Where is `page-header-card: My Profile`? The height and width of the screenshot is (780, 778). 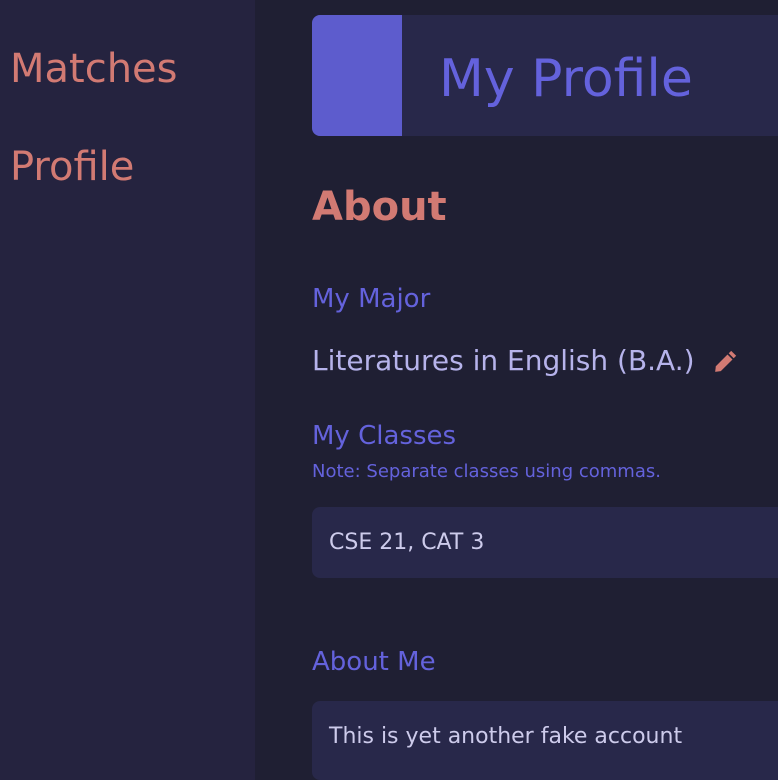
page-header-card: My Profile is located at coordinates (545, 75).